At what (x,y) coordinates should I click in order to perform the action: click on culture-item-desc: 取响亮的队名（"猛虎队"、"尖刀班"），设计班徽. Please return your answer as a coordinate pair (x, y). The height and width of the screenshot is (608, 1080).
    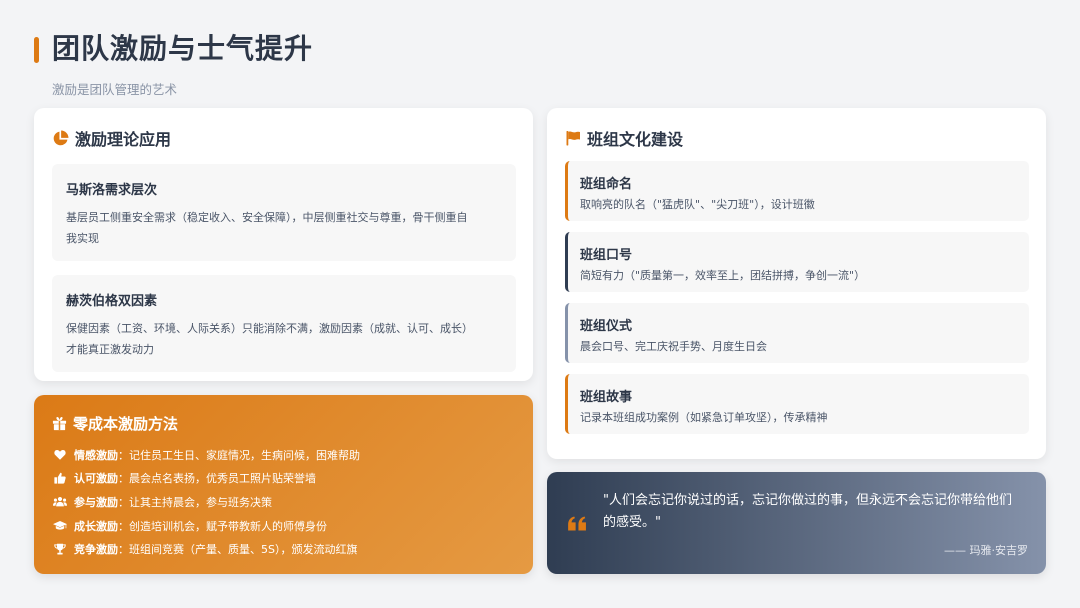
    Looking at the image, I should click on (697, 204).